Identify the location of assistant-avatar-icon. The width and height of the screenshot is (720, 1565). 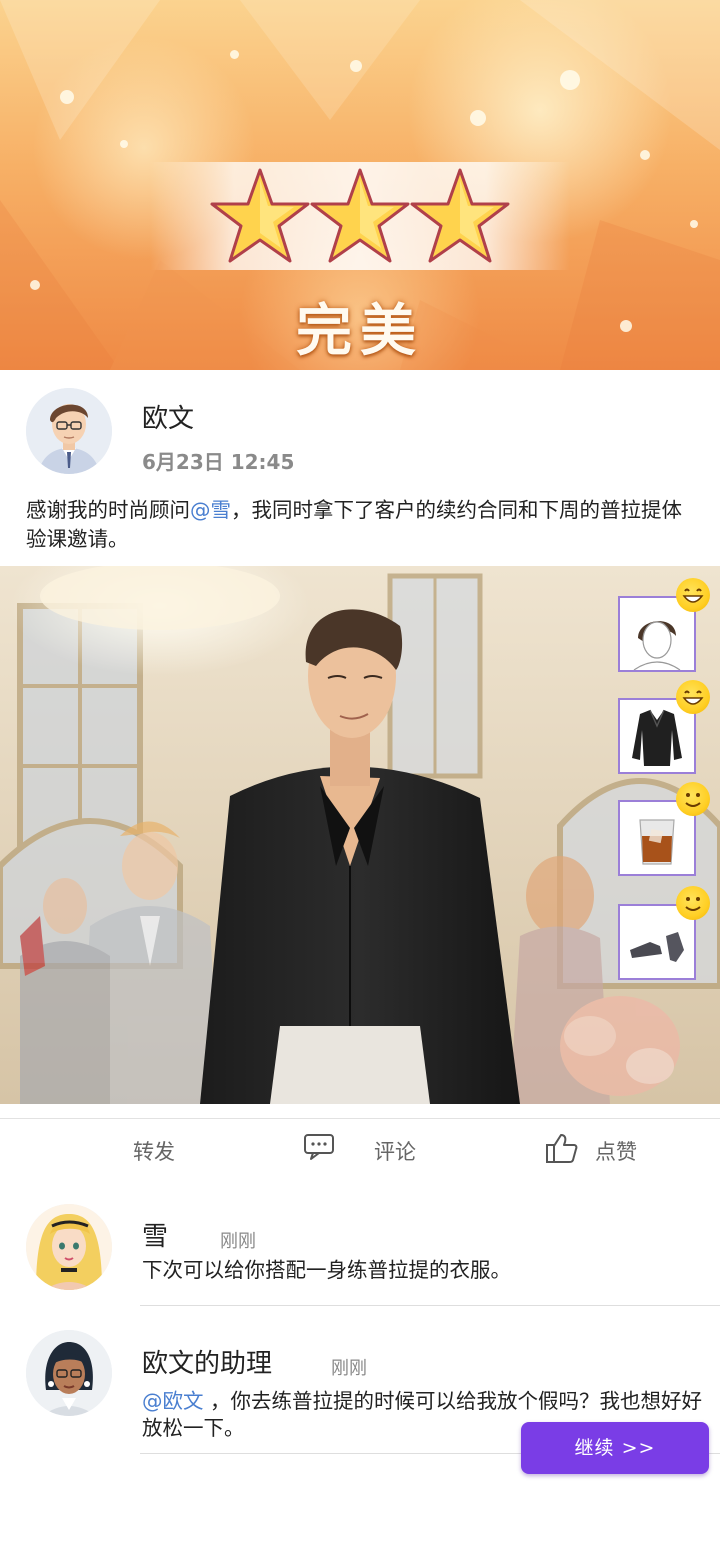
(69, 1373).